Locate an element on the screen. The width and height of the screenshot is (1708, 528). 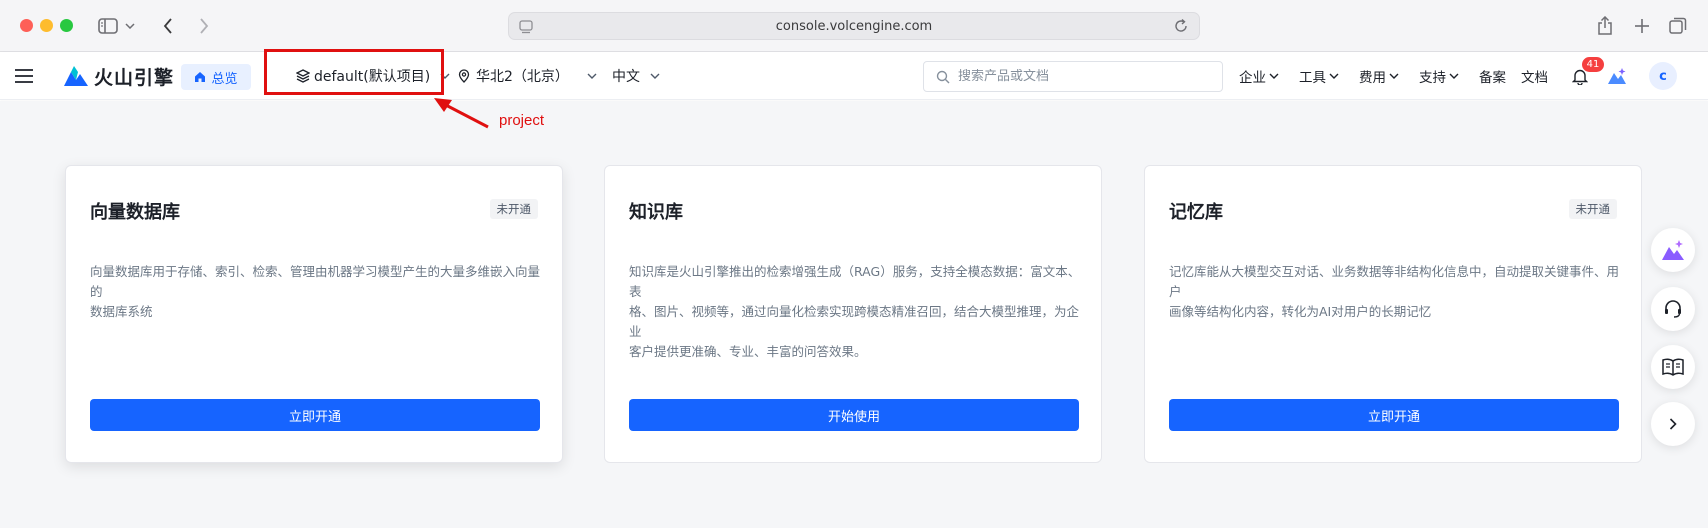
language-label: 中文 is located at coordinates (626, 77).